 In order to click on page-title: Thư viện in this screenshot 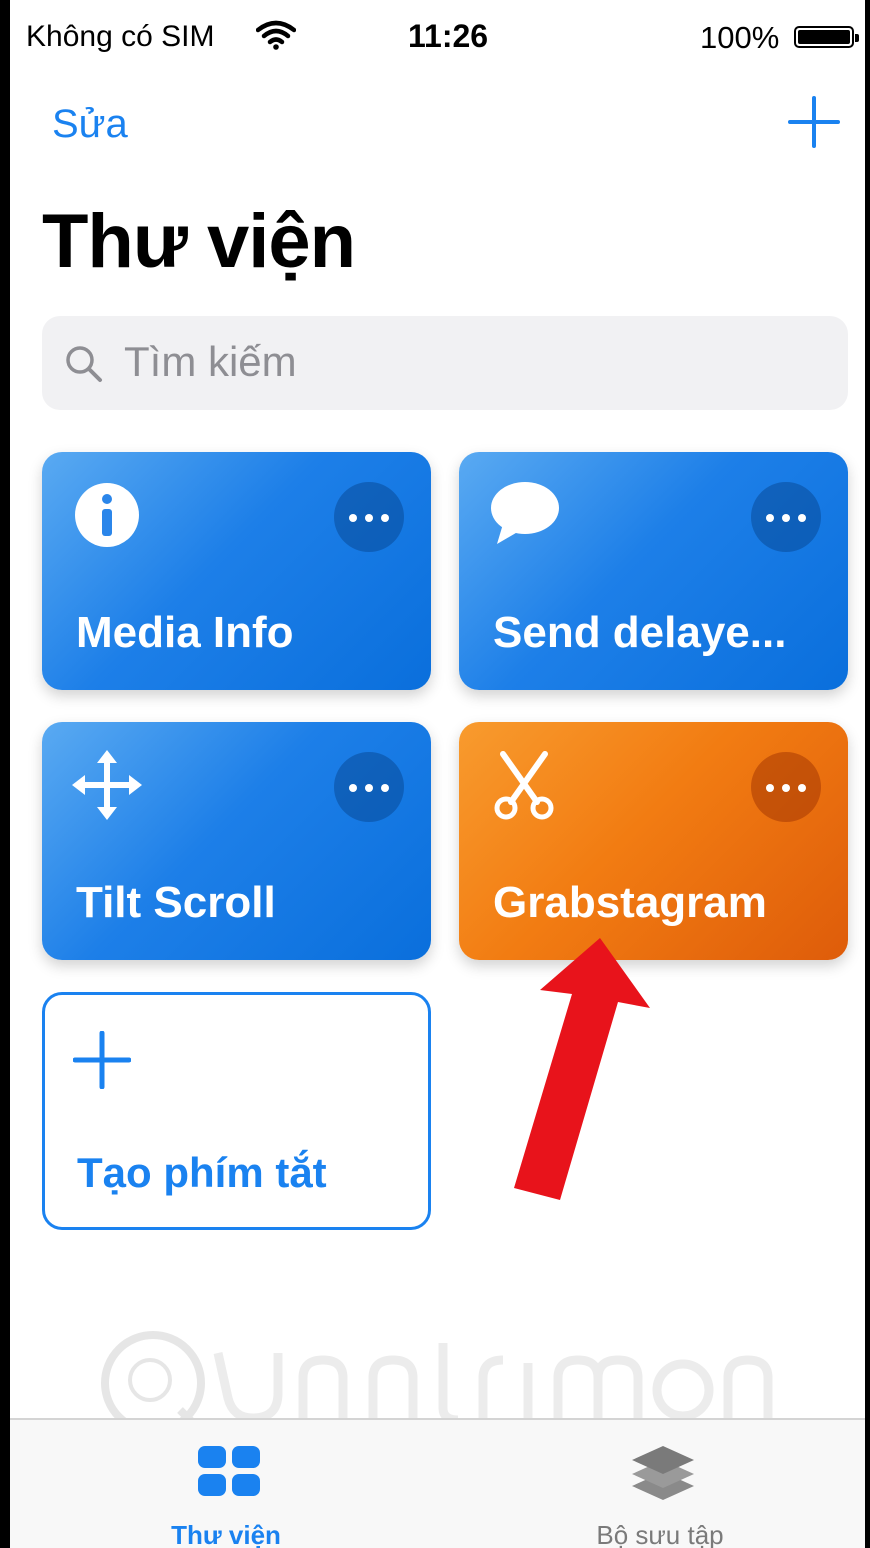, I will do `click(199, 241)`.